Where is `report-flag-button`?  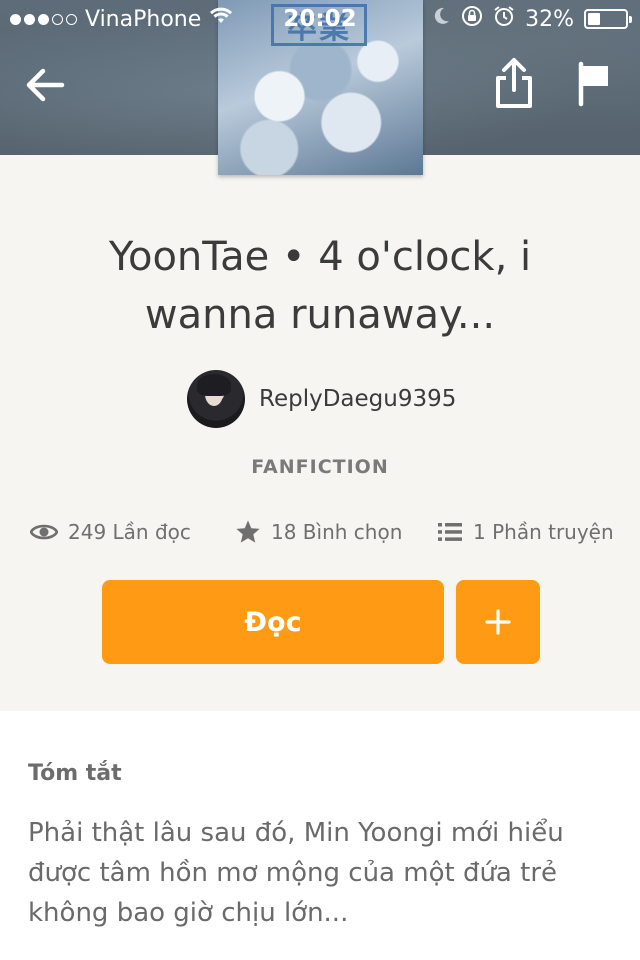
report-flag-button is located at coordinates (594, 85).